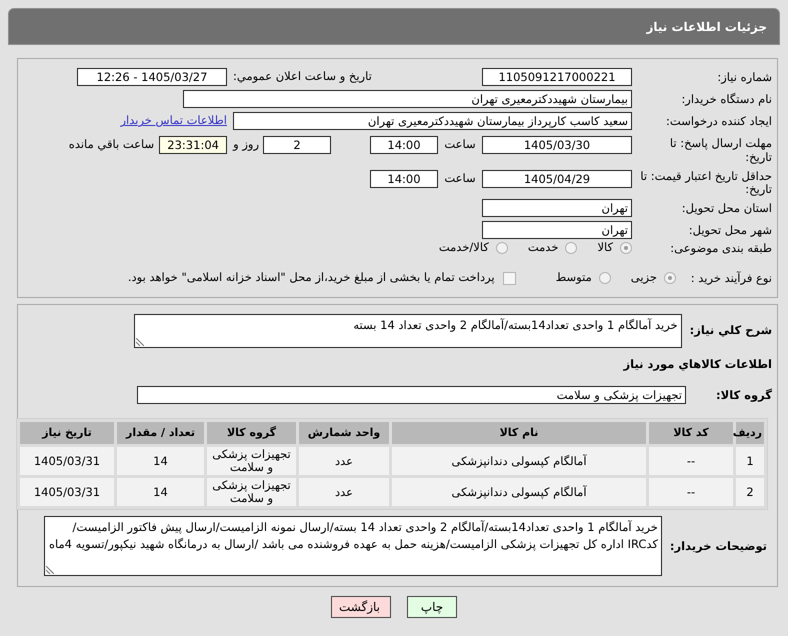  Describe the element at coordinates (731, 278) in the screenshot. I see `field-label: نوع فرآیند خرید :` at that location.